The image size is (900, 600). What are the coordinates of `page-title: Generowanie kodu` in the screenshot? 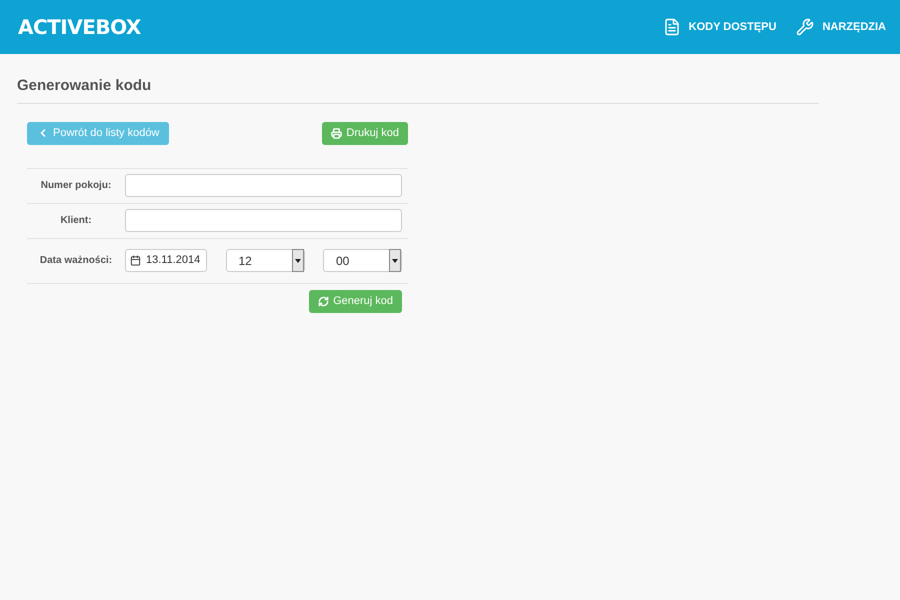 It's located at (84, 86).